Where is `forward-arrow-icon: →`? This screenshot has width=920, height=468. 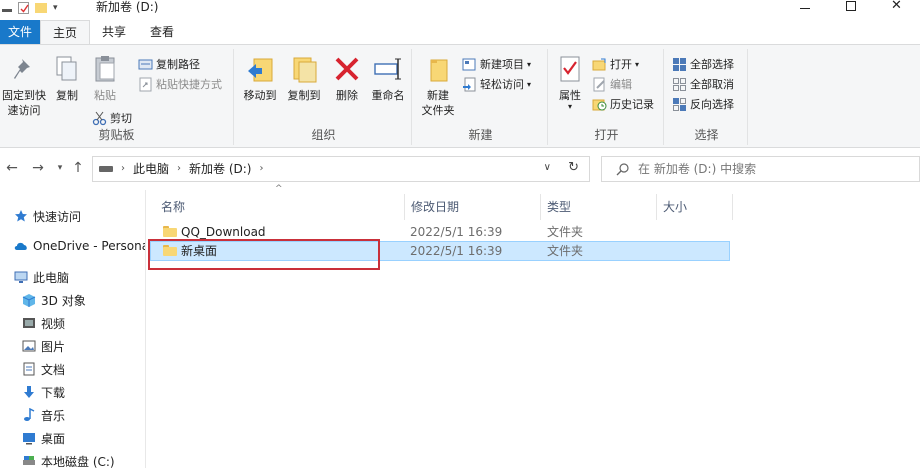 forward-arrow-icon: → is located at coordinates (38, 168).